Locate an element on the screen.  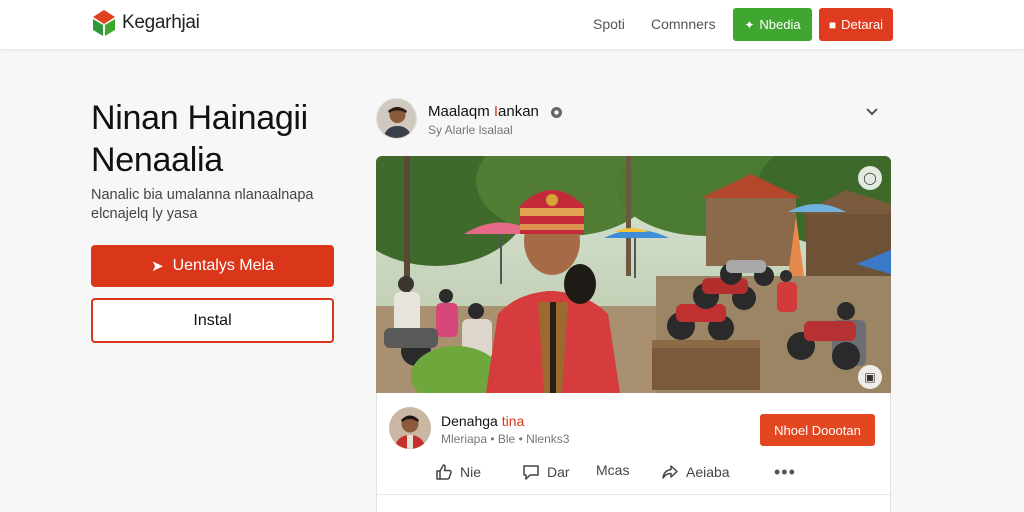
comment-label: Dar is located at coordinates (558, 472).